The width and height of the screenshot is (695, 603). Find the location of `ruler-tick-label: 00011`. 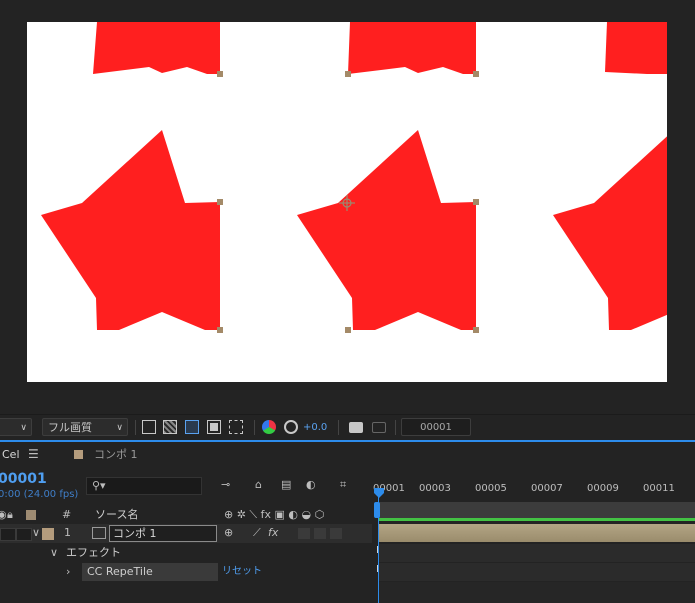

ruler-tick-label: 00011 is located at coordinates (659, 488).